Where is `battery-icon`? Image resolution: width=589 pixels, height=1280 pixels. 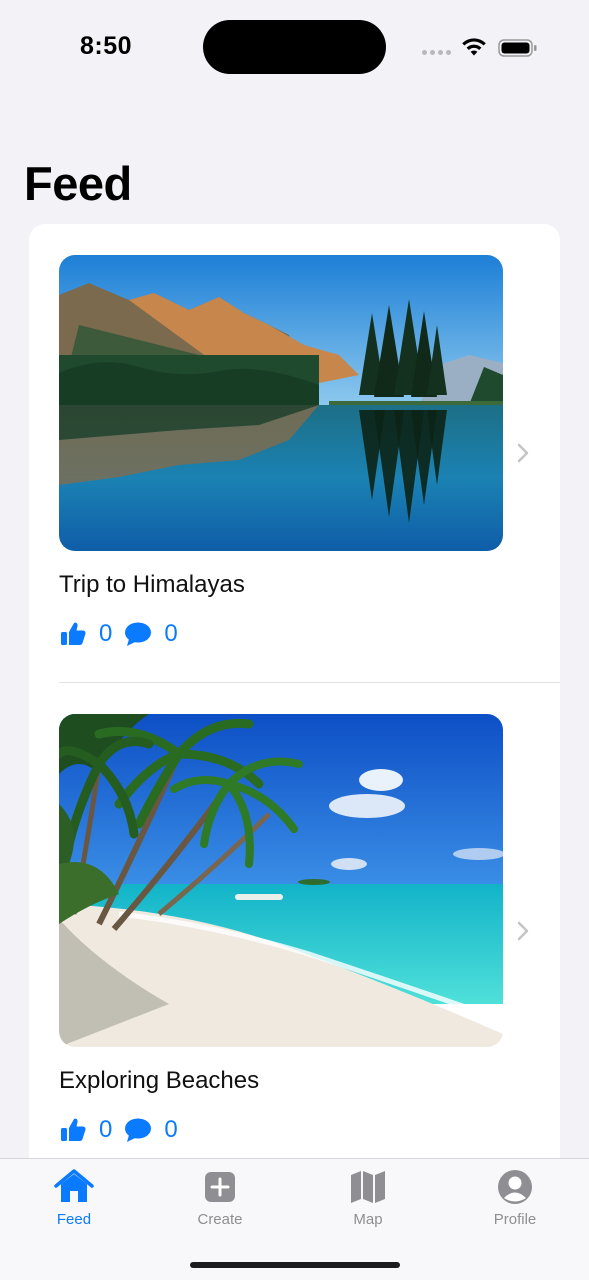
battery-icon is located at coordinates (517, 48).